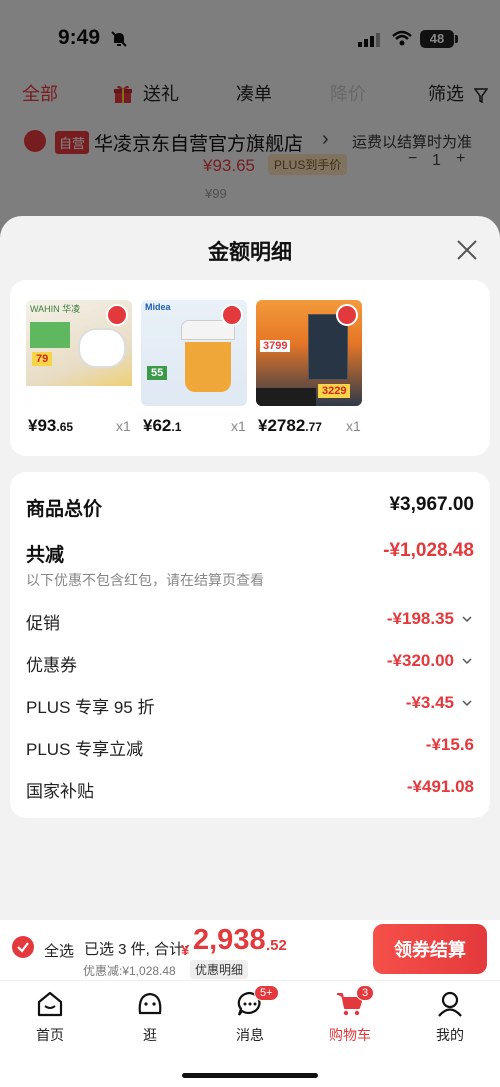 Image resolution: width=500 pixels, height=1087 pixels. What do you see at coordinates (430, 949) in the screenshot?
I see `checkout-button: 领券结算` at bounding box center [430, 949].